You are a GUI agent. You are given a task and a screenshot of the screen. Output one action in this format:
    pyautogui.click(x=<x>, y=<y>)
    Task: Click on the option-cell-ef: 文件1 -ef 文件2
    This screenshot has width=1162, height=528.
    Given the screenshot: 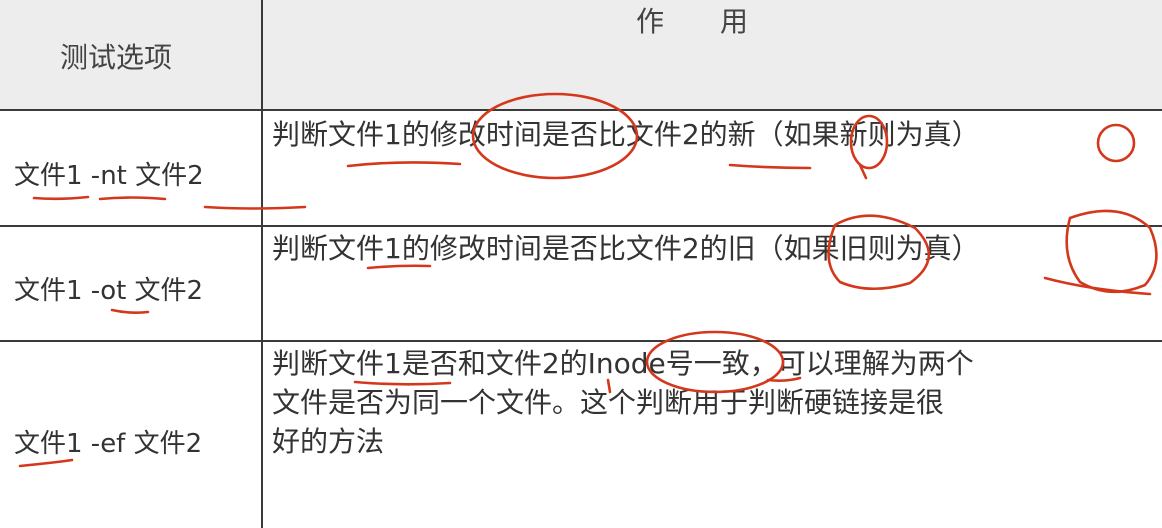 What is the action you would take?
    pyautogui.click(x=108, y=444)
    